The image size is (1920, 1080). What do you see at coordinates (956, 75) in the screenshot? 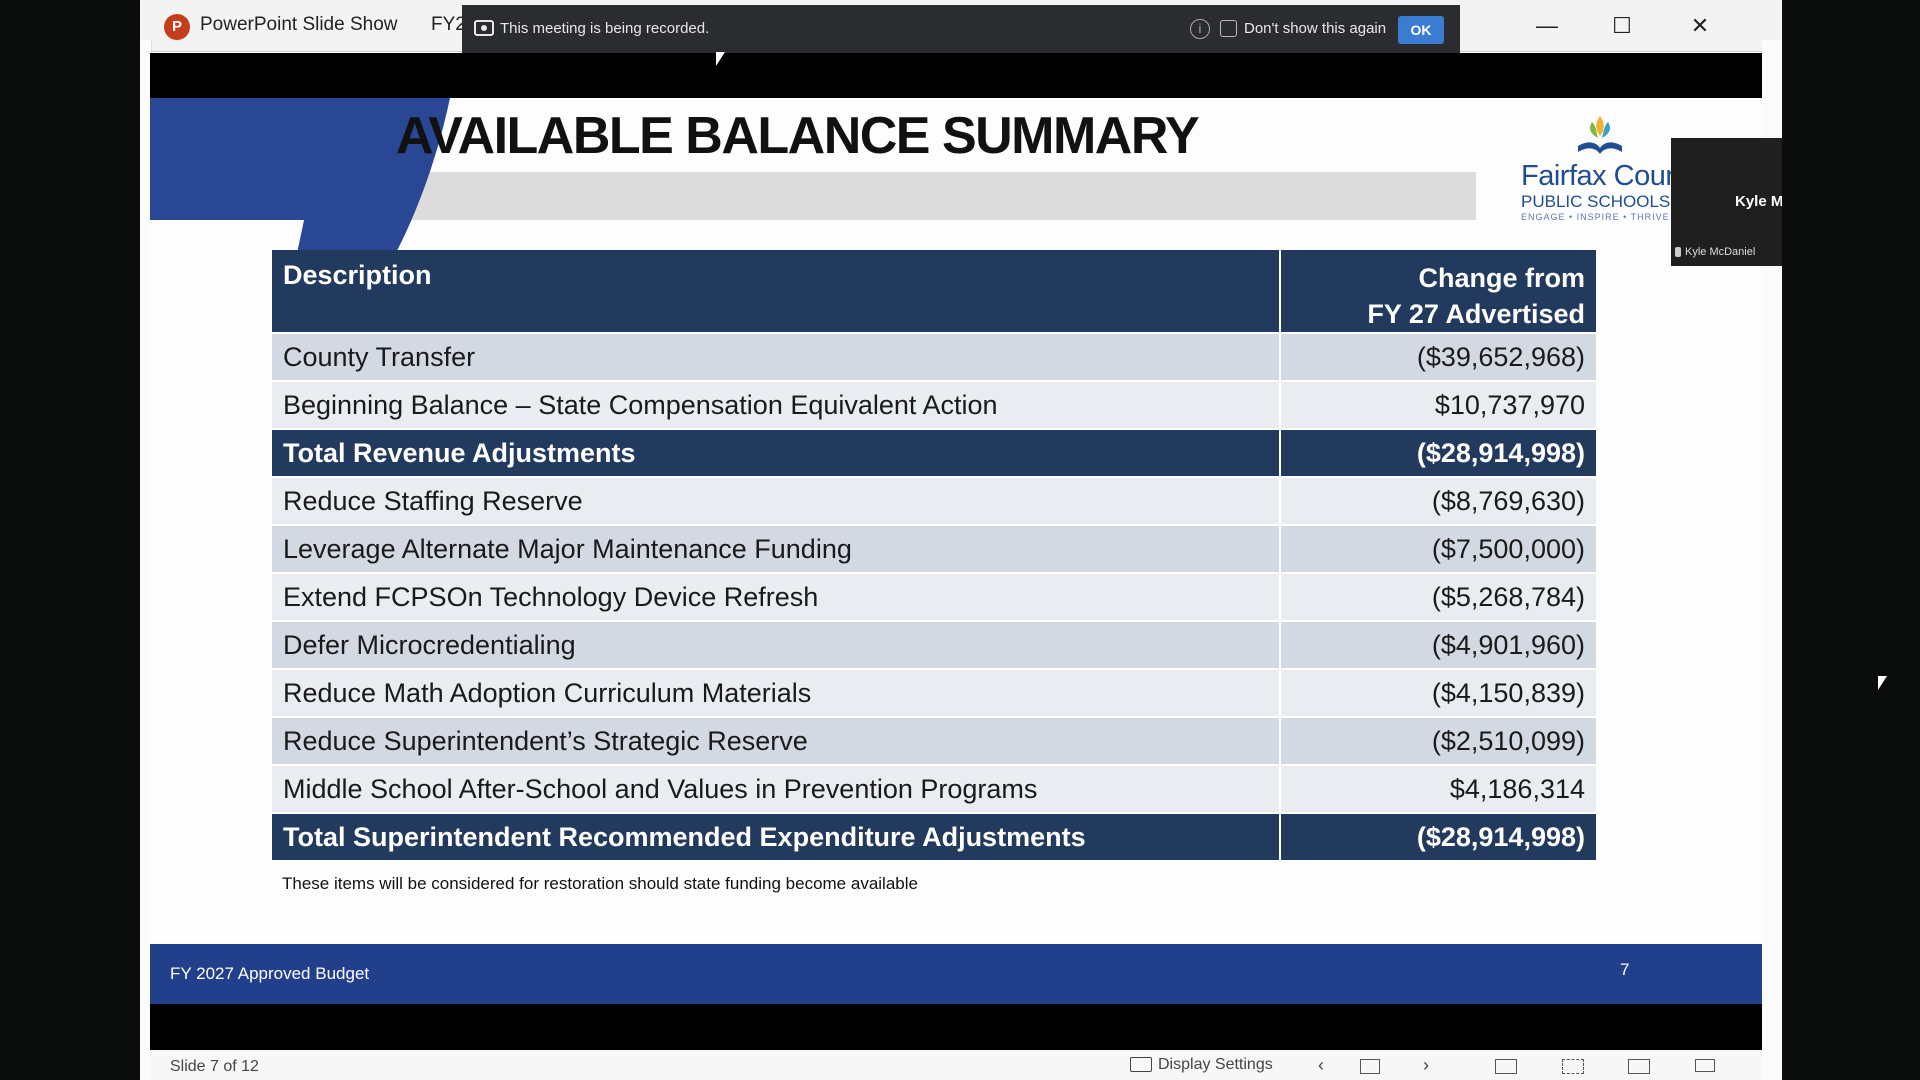
I see `letterbox-top` at bounding box center [956, 75].